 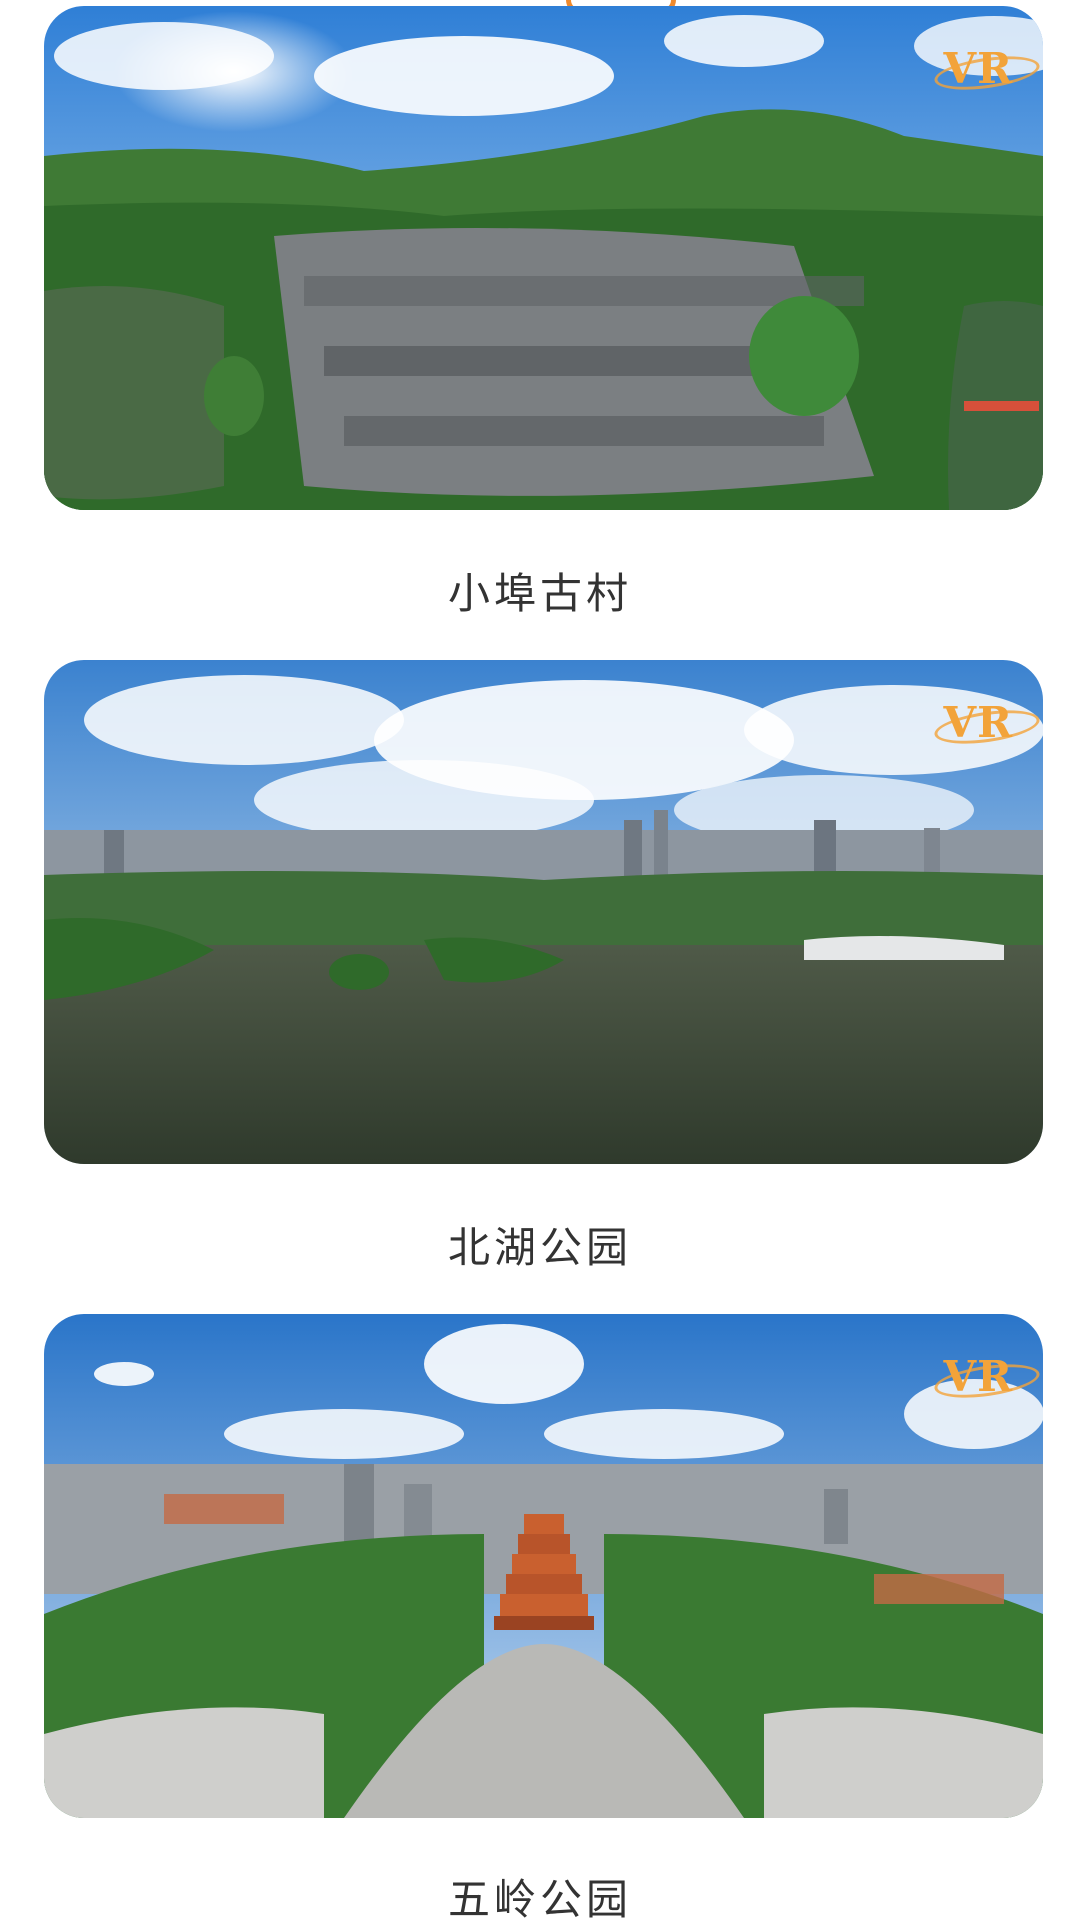 What do you see at coordinates (539, 593) in the screenshot?
I see `caption-village: 小埠古村` at bounding box center [539, 593].